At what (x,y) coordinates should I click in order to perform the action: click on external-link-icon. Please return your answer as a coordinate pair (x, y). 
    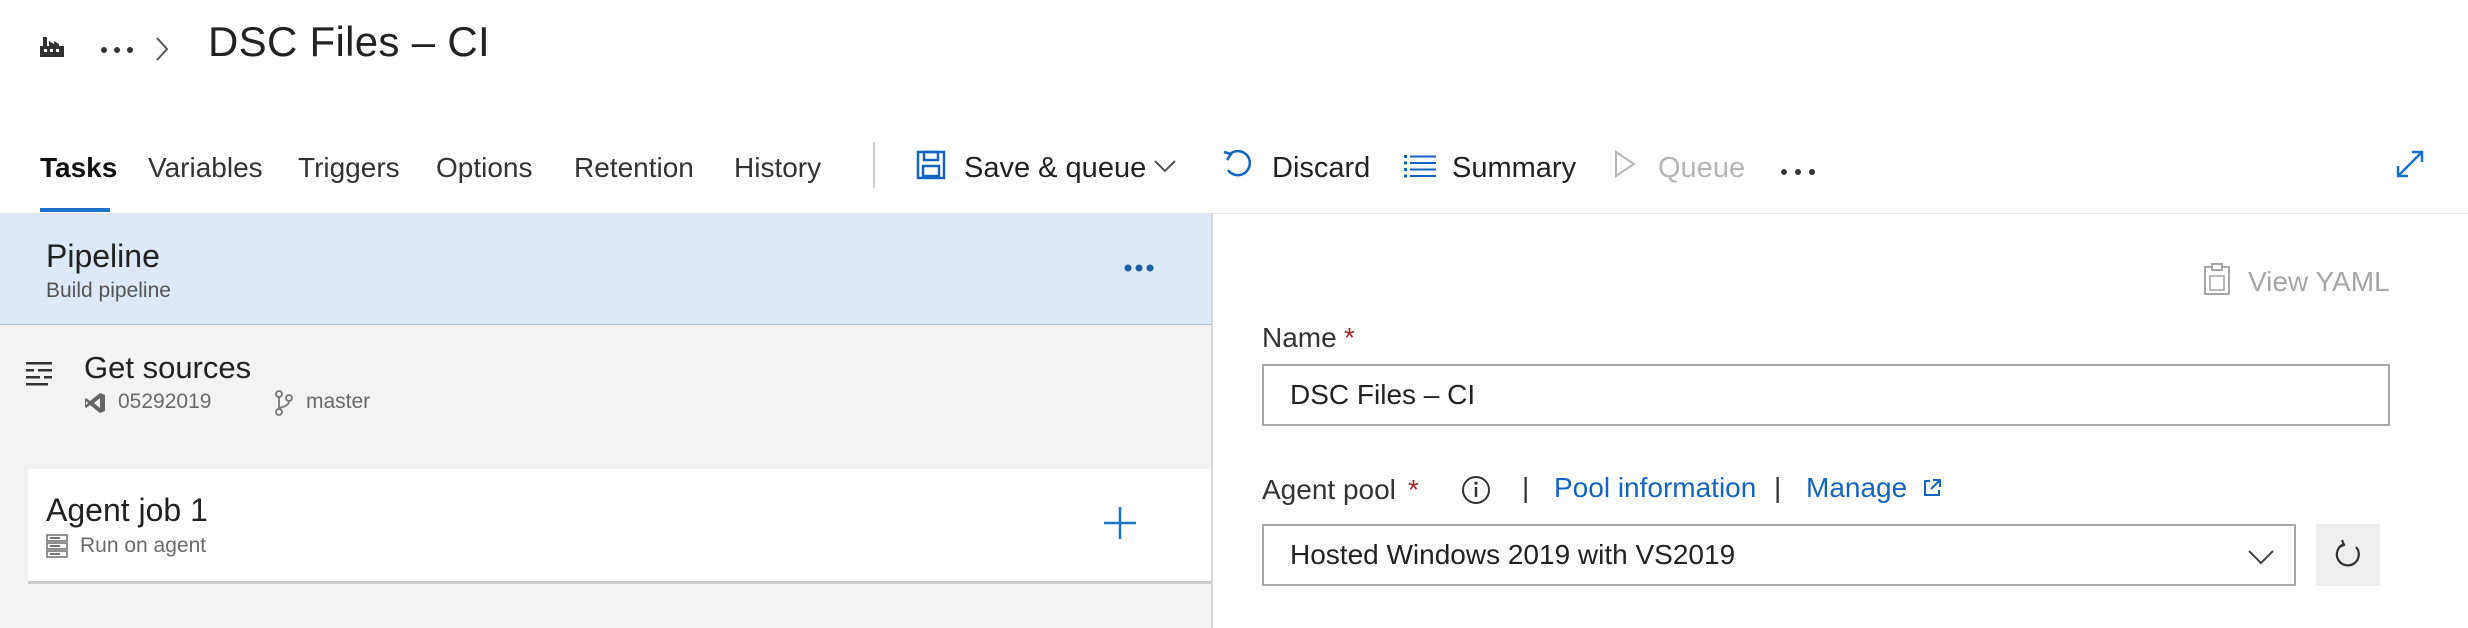
    Looking at the image, I should click on (1932, 488).